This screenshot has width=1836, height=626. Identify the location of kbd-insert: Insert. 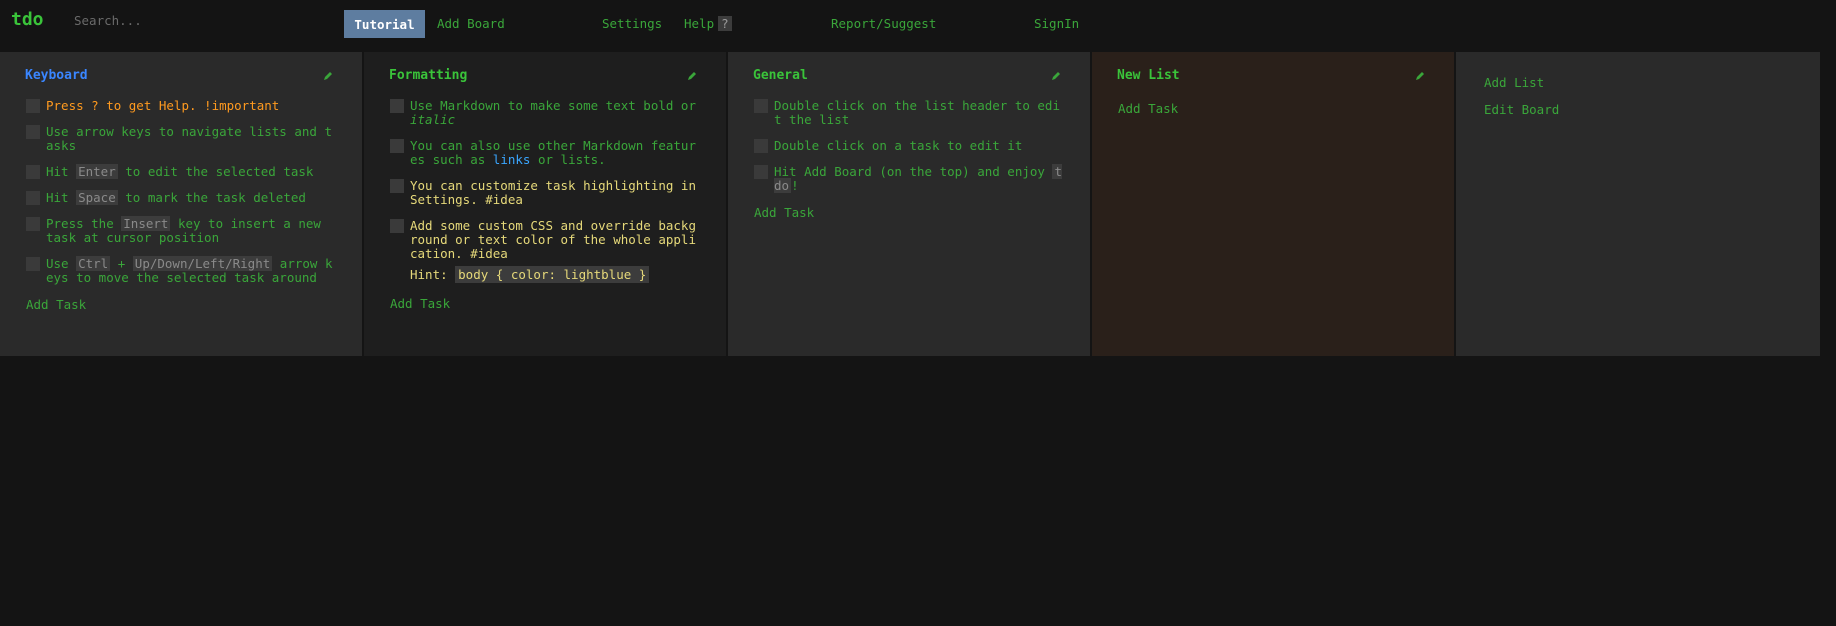
(146, 223).